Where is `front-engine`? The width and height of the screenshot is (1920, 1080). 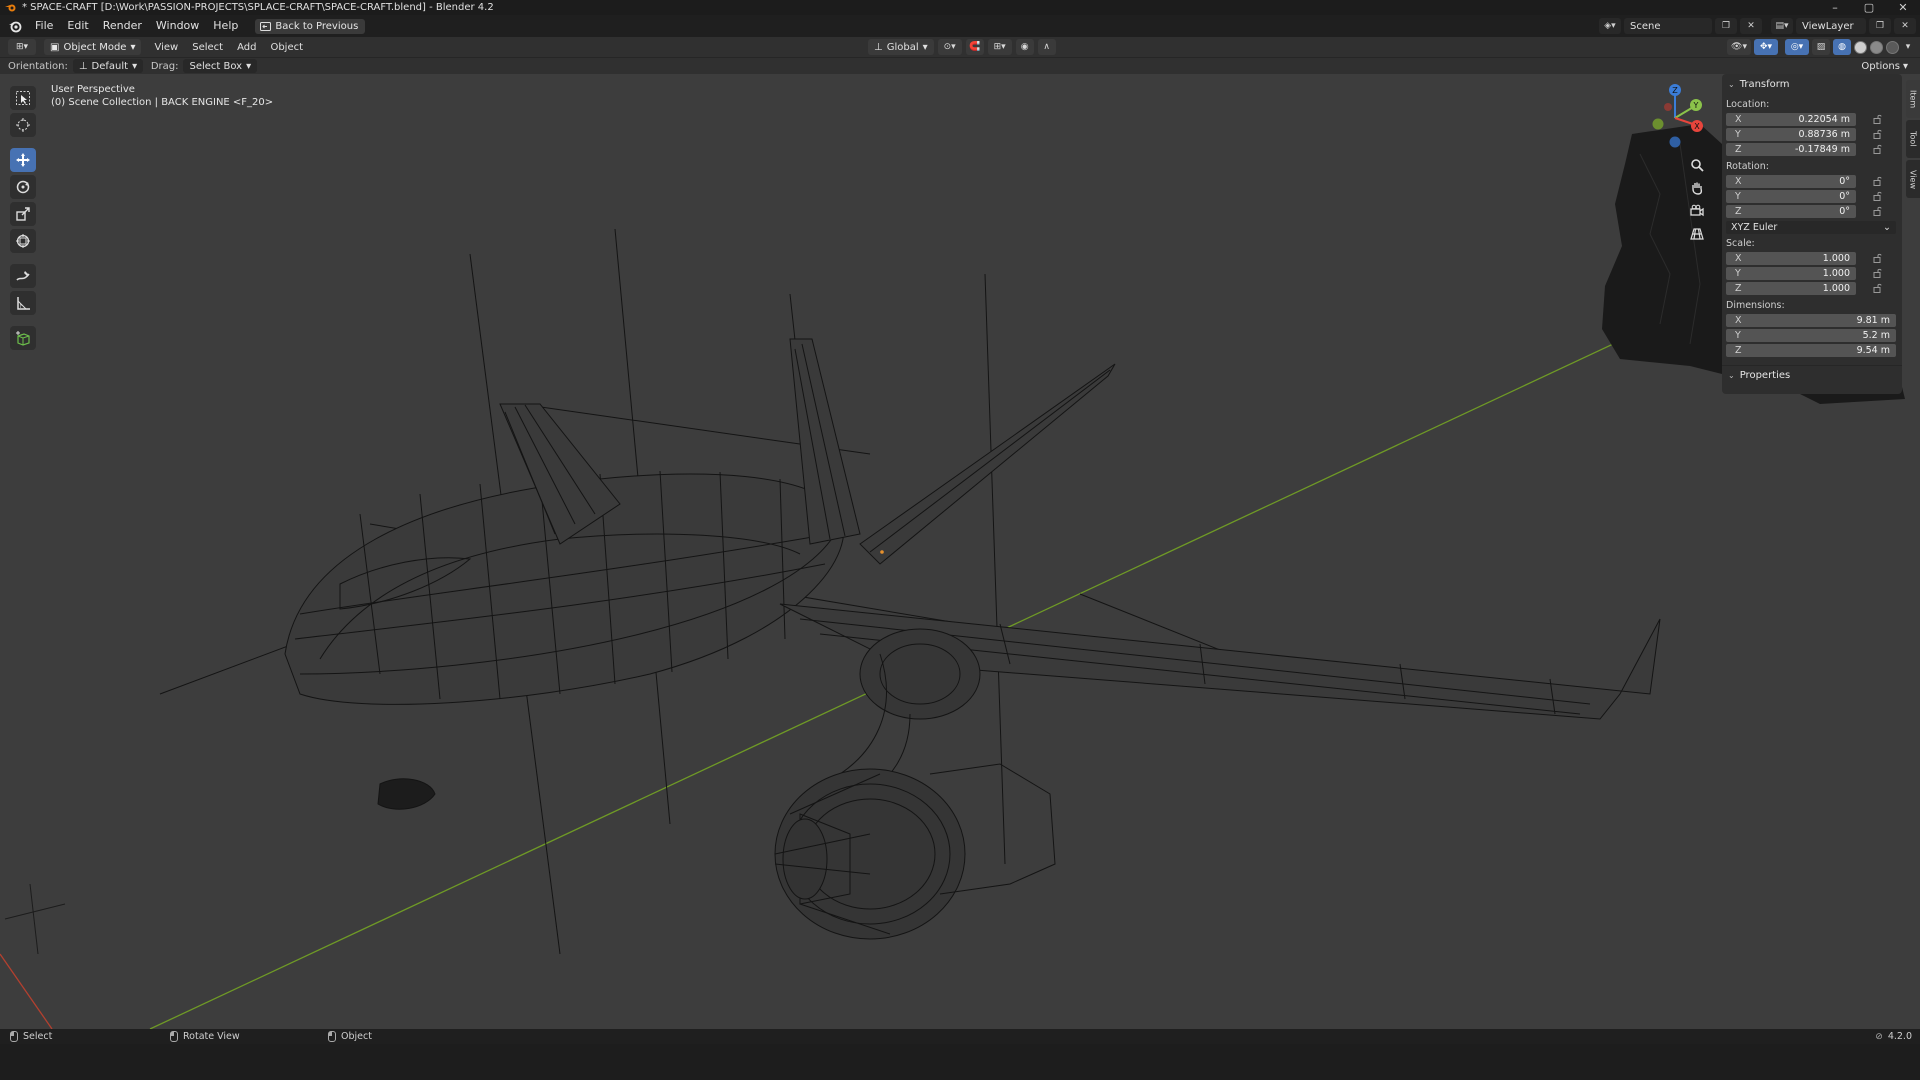 front-engine is located at coordinates (915, 851).